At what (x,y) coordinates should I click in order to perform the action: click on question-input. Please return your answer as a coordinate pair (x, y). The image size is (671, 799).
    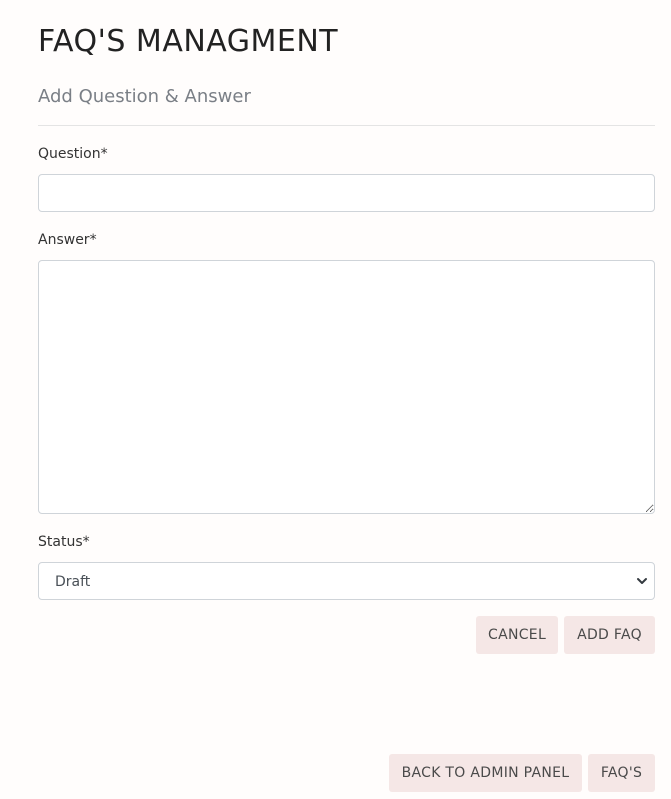
    Looking at the image, I should click on (346, 193).